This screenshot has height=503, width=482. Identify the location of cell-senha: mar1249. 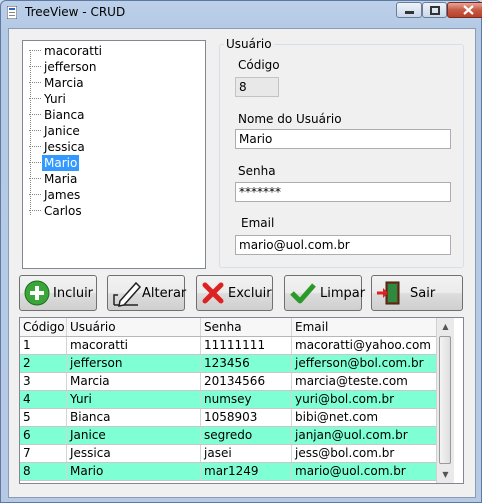
(246, 471).